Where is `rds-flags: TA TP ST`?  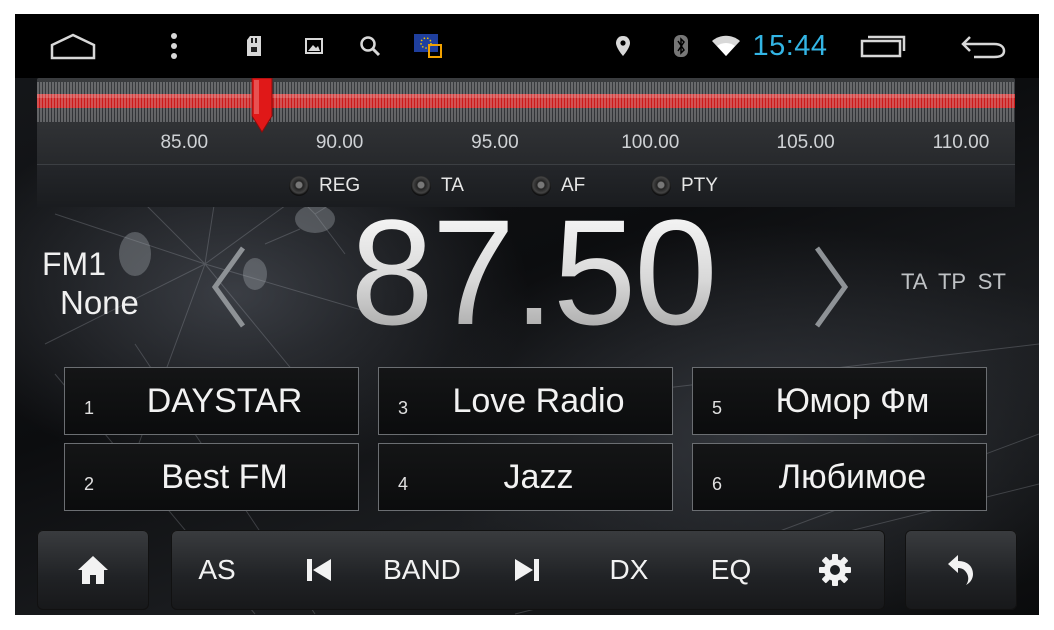
rds-flags: TA TP ST is located at coordinates (953, 281).